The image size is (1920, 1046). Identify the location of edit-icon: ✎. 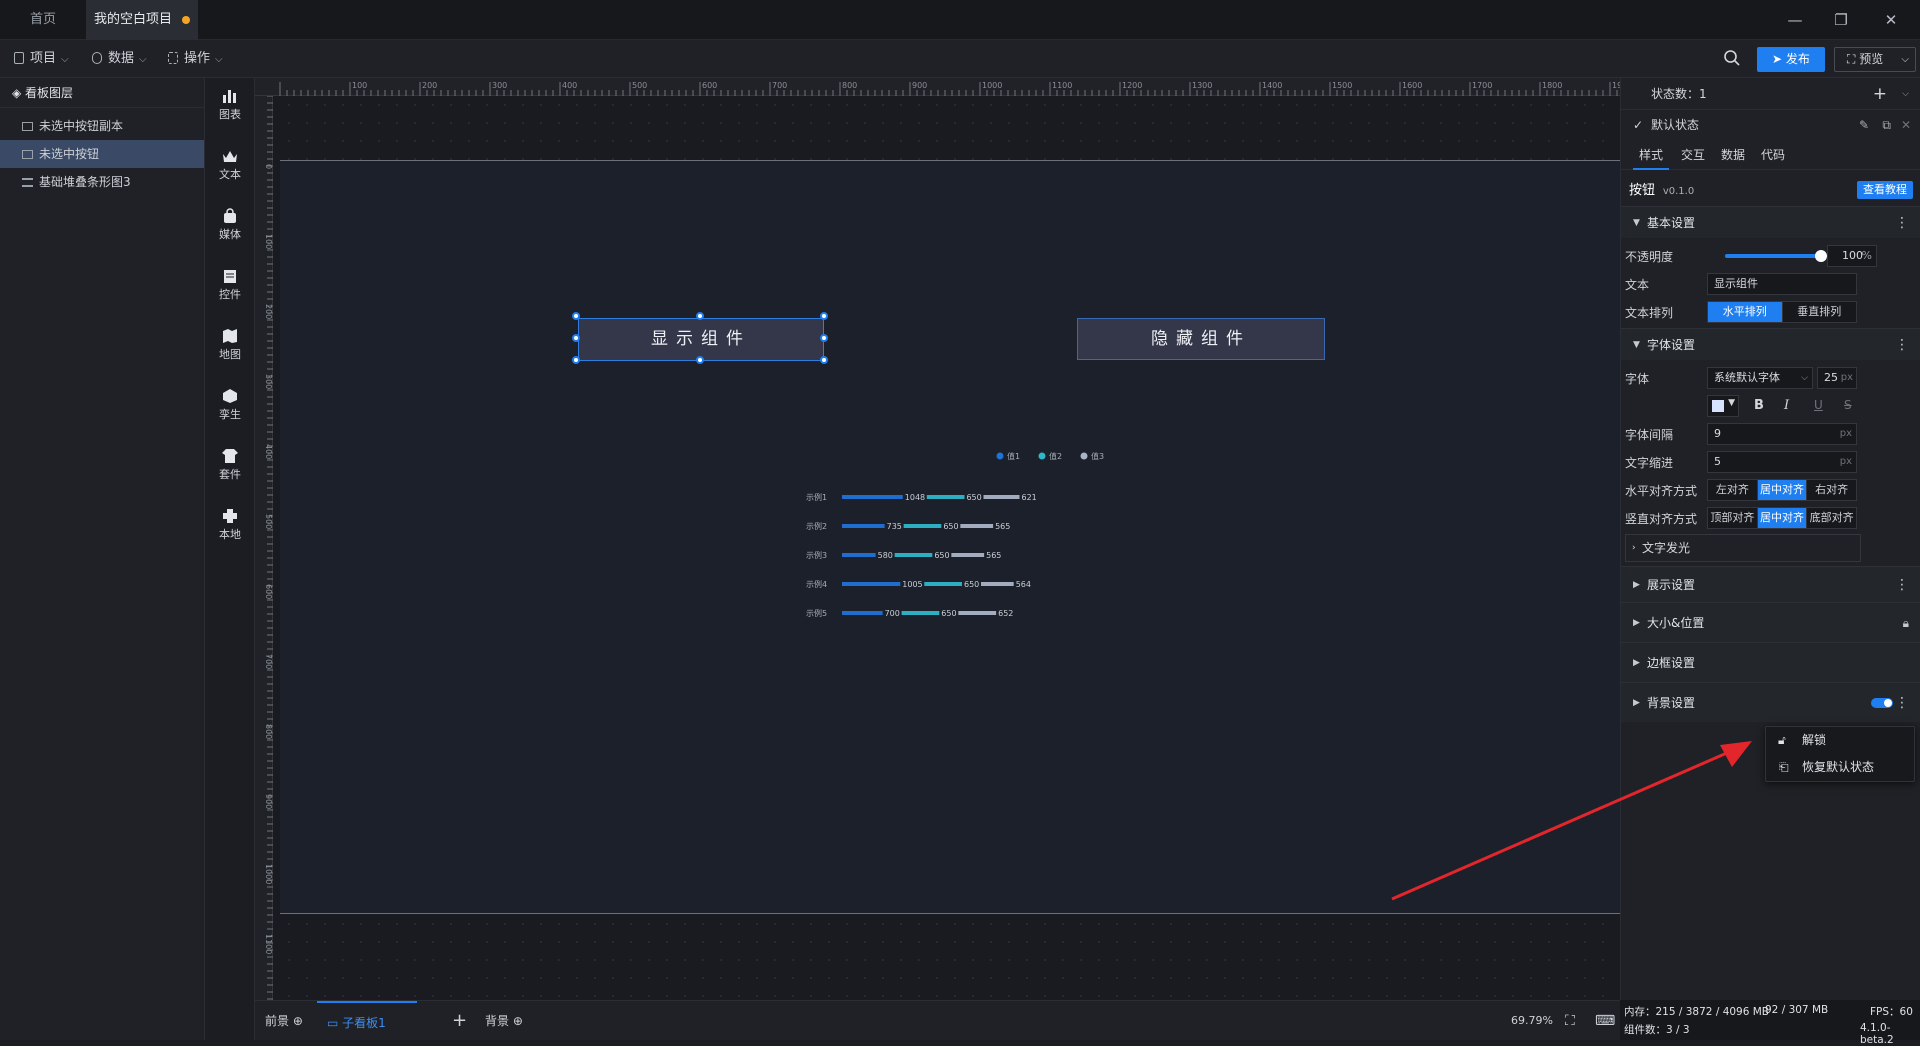
(1864, 125).